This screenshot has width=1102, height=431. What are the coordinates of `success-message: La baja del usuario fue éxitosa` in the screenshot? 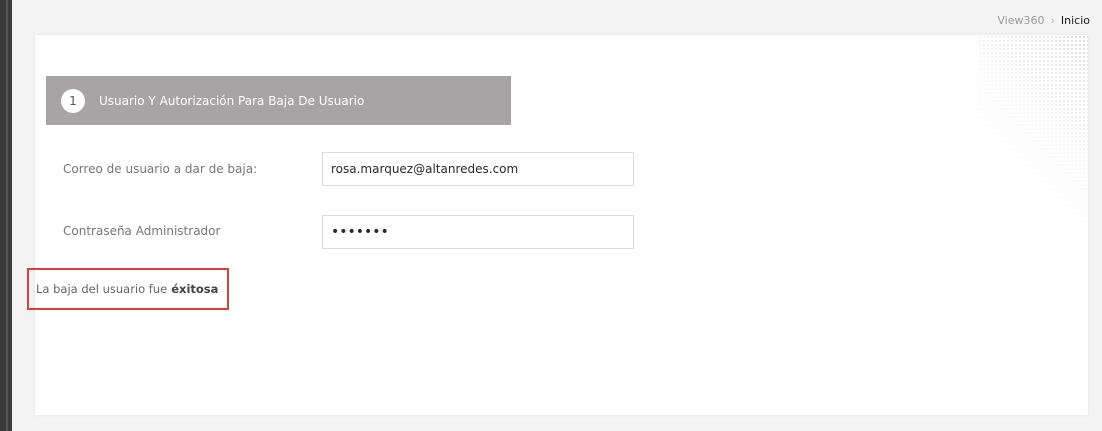 It's located at (128, 289).